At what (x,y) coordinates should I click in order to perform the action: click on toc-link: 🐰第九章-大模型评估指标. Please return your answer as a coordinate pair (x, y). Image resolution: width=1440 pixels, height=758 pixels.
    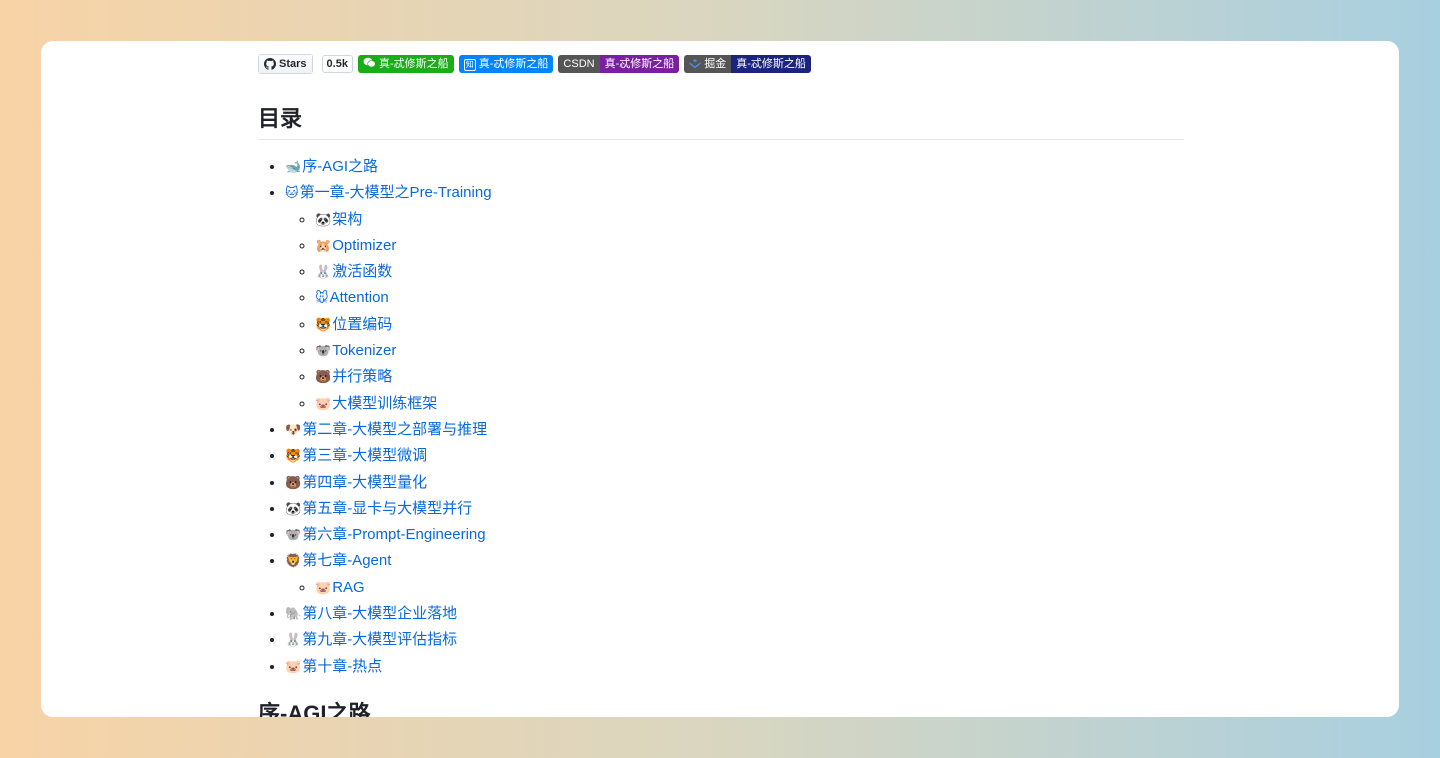
    Looking at the image, I should click on (371, 639).